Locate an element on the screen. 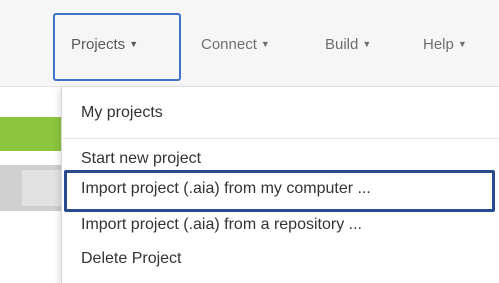 The height and width of the screenshot is (283, 499). nav-connect-label: Connect is located at coordinates (229, 44).